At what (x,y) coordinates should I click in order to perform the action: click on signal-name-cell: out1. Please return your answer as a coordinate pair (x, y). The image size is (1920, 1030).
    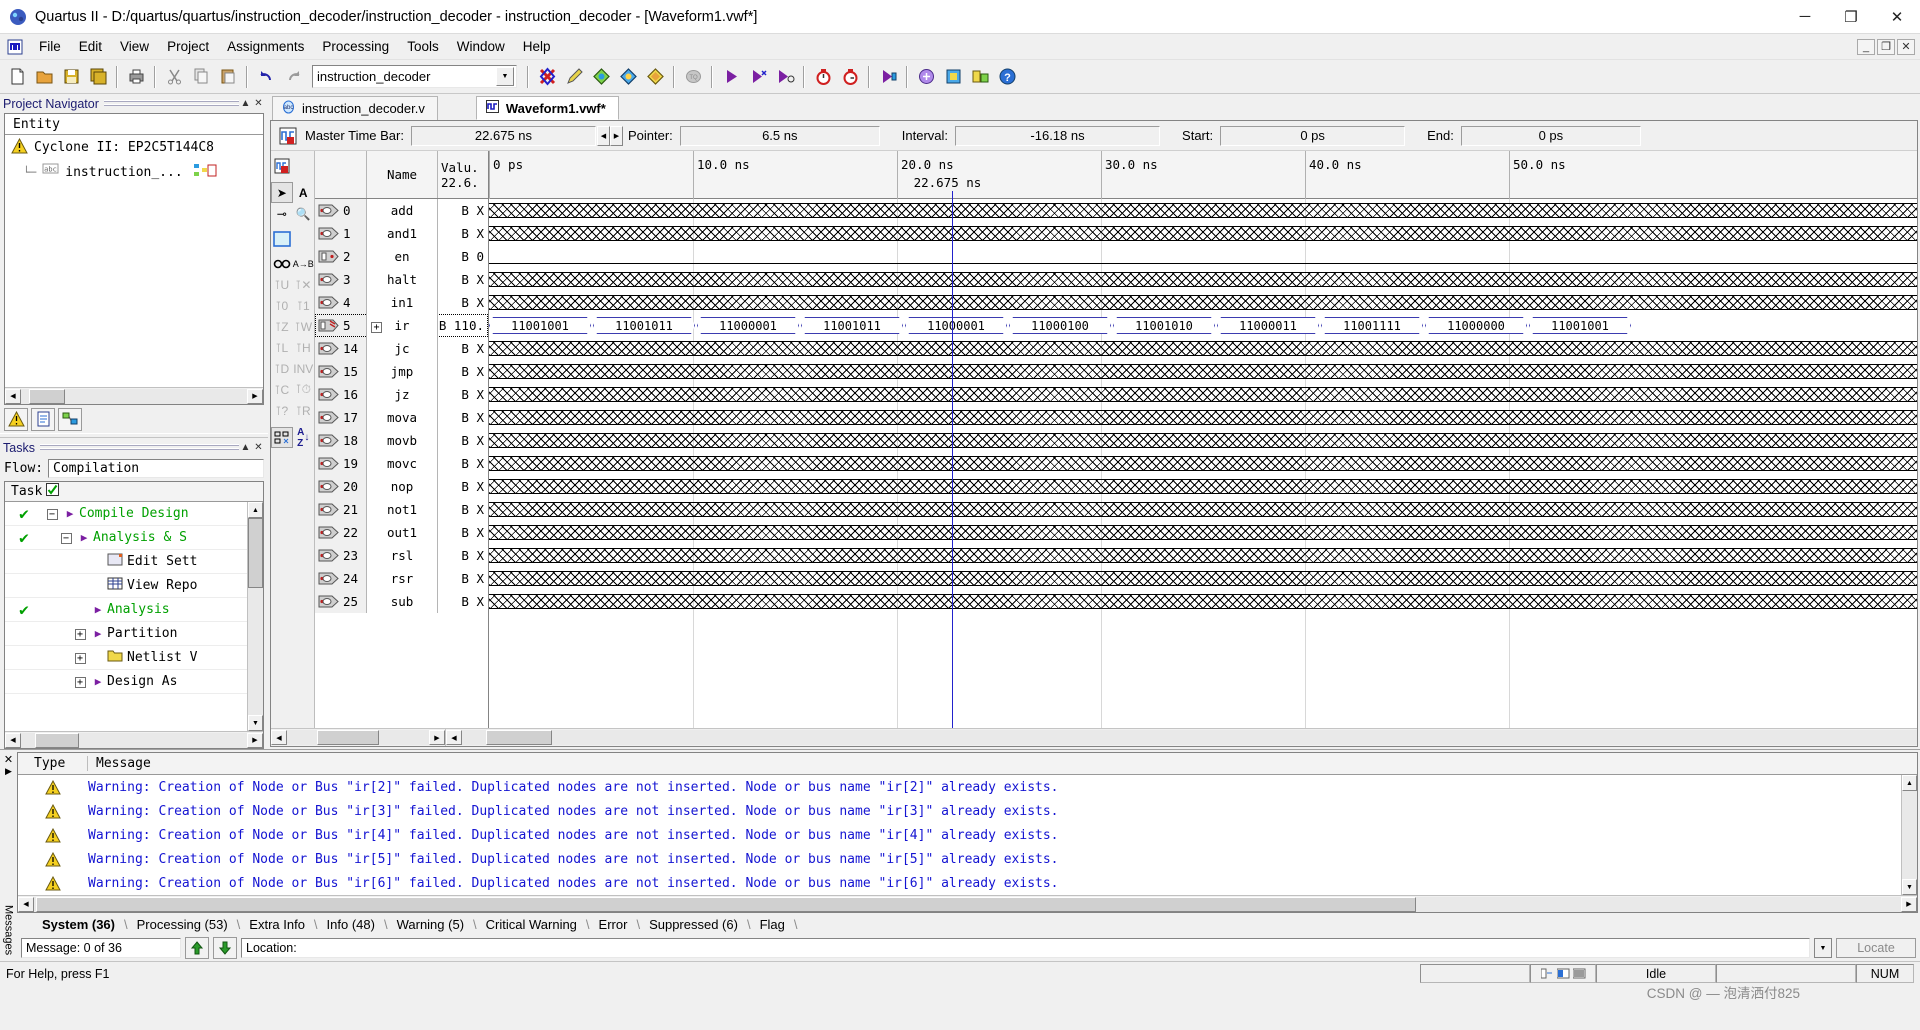
    Looking at the image, I should click on (402, 532).